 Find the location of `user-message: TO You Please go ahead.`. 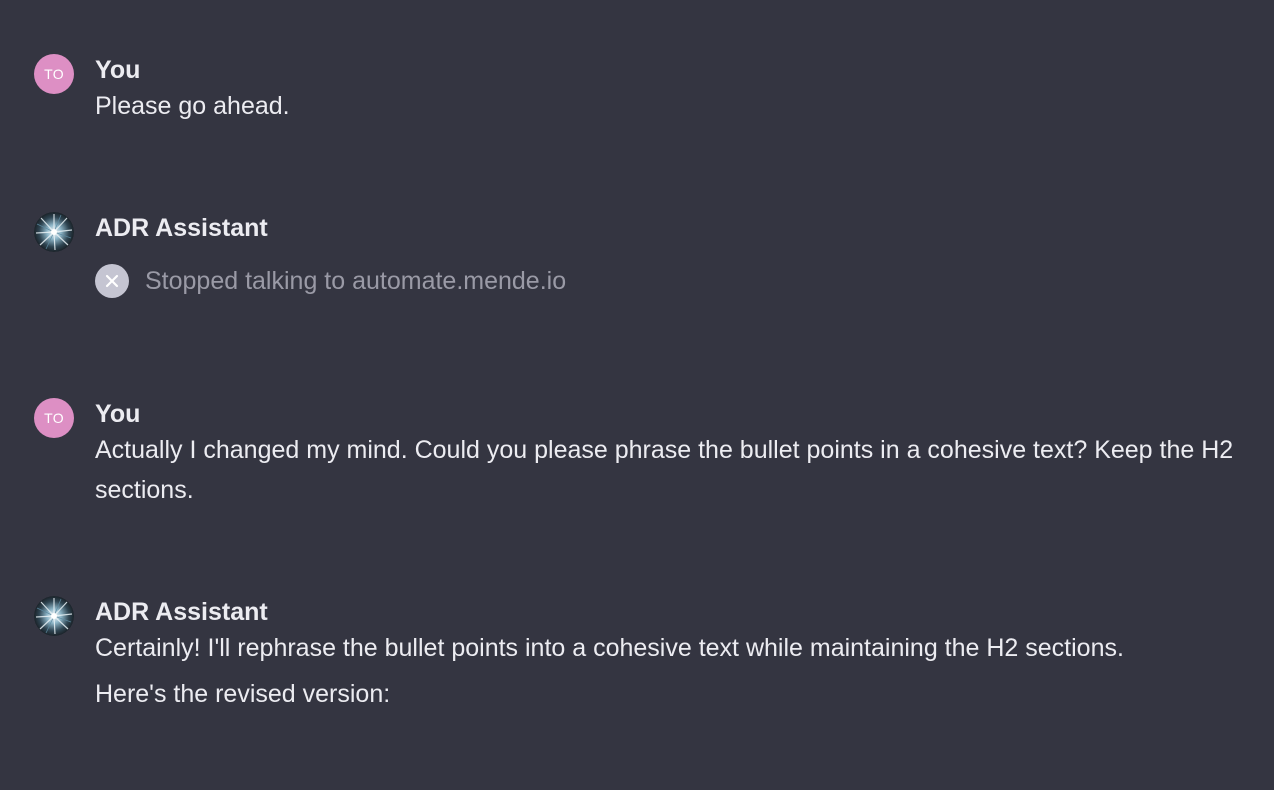

user-message: TO You Please go ahead. is located at coordinates (639, 90).